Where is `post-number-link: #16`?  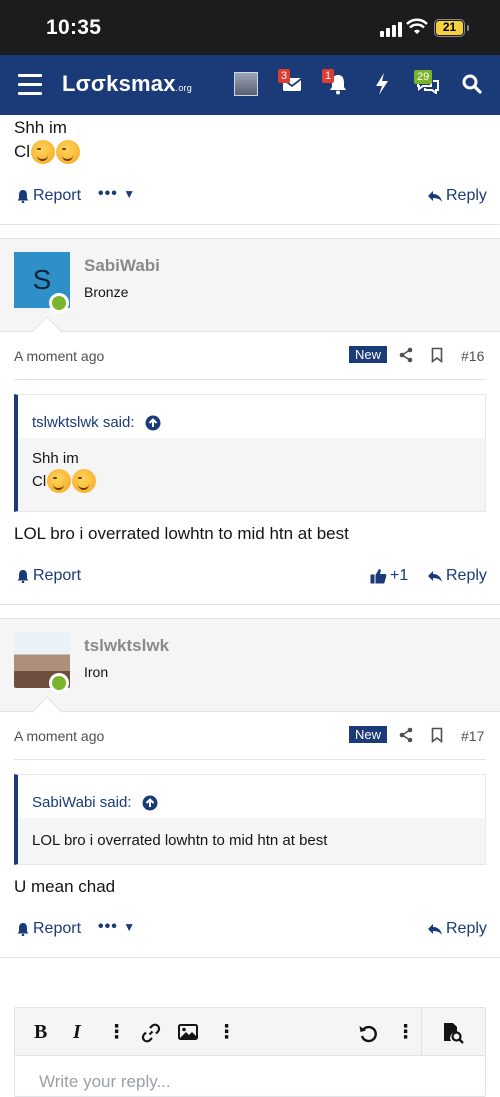 post-number-link: #16 is located at coordinates (472, 356).